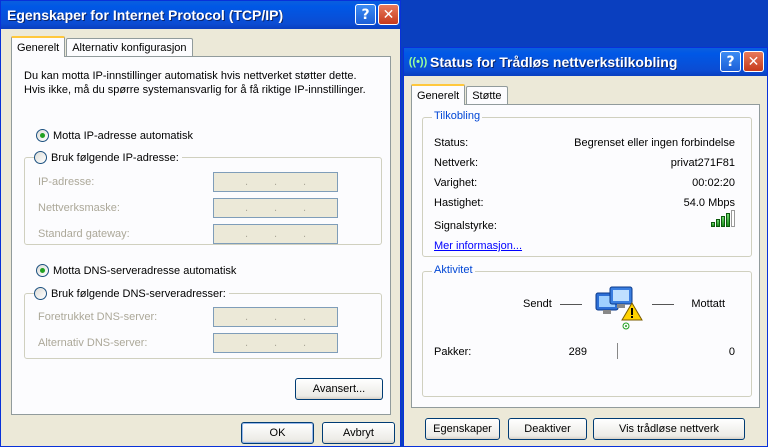  I want to click on ip-auto-label: Motta IP-adresse automatisk, so click(123, 135).